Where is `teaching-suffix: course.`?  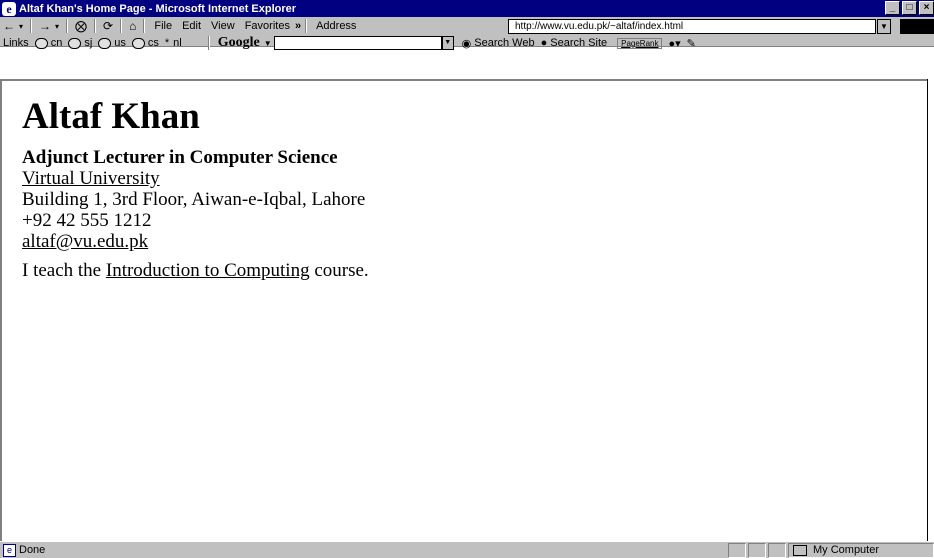
teaching-suffix: course. is located at coordinates (339, 270).